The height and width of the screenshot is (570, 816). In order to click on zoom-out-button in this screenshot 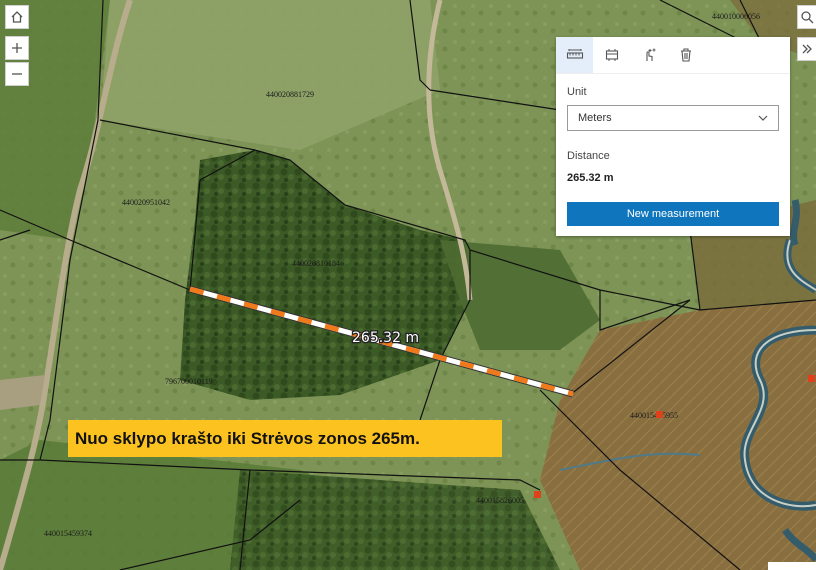, I will do `click(17, 74)`.